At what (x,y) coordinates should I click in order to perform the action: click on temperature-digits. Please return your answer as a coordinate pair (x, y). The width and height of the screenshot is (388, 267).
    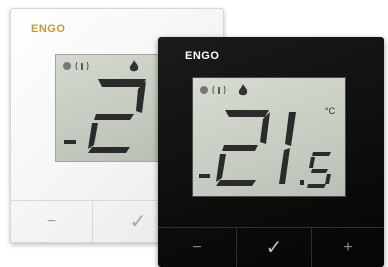
    Looking at the image, I should click on (273, 149).